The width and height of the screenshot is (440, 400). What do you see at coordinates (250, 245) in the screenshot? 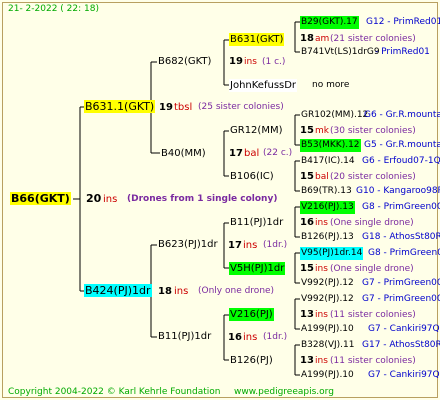
I see `gen2-node-3-ins: ins` at bounding box center [250, 245].